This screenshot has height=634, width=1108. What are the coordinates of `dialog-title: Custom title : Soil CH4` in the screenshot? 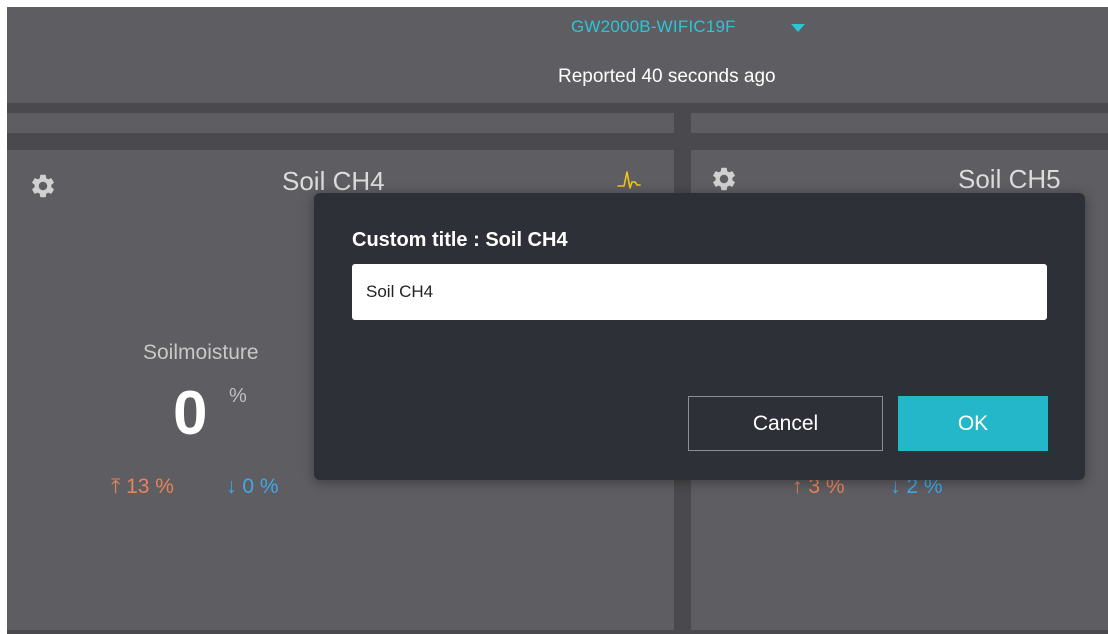 It's located at (460, 240).